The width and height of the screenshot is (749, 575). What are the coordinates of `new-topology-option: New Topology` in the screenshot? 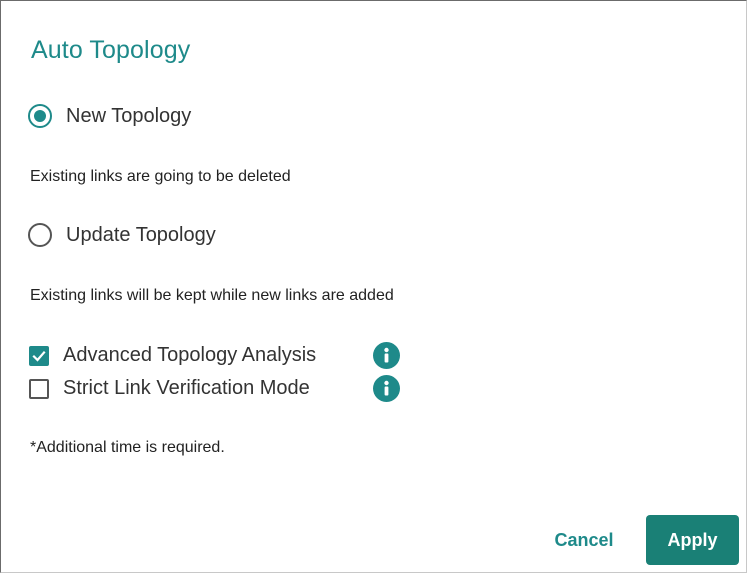 It's located at (109, 116).